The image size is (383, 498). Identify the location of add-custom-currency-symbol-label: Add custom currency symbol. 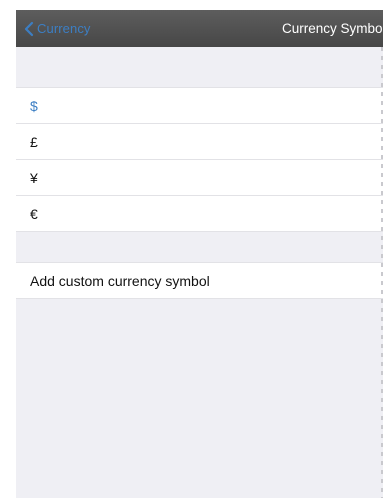
(120, 281).